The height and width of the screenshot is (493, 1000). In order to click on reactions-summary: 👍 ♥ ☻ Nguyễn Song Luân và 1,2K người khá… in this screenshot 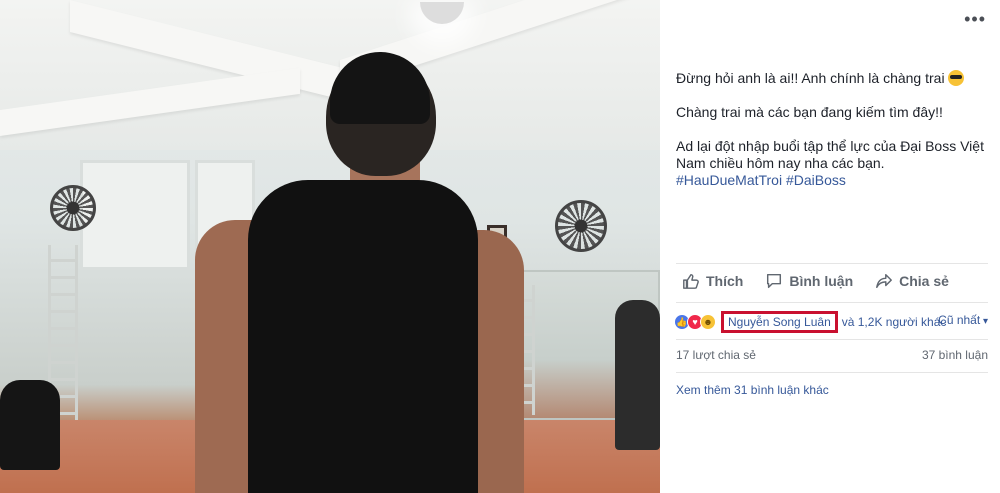, I will do `click(810, 322)`.